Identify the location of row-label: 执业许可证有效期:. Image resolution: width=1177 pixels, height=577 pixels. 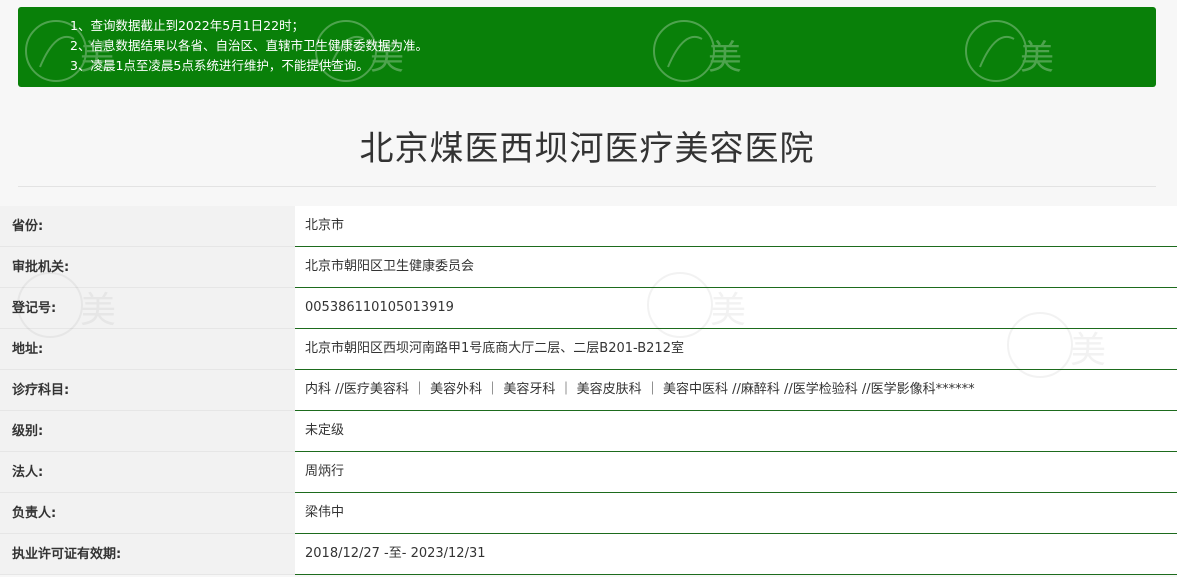
(147, 554).